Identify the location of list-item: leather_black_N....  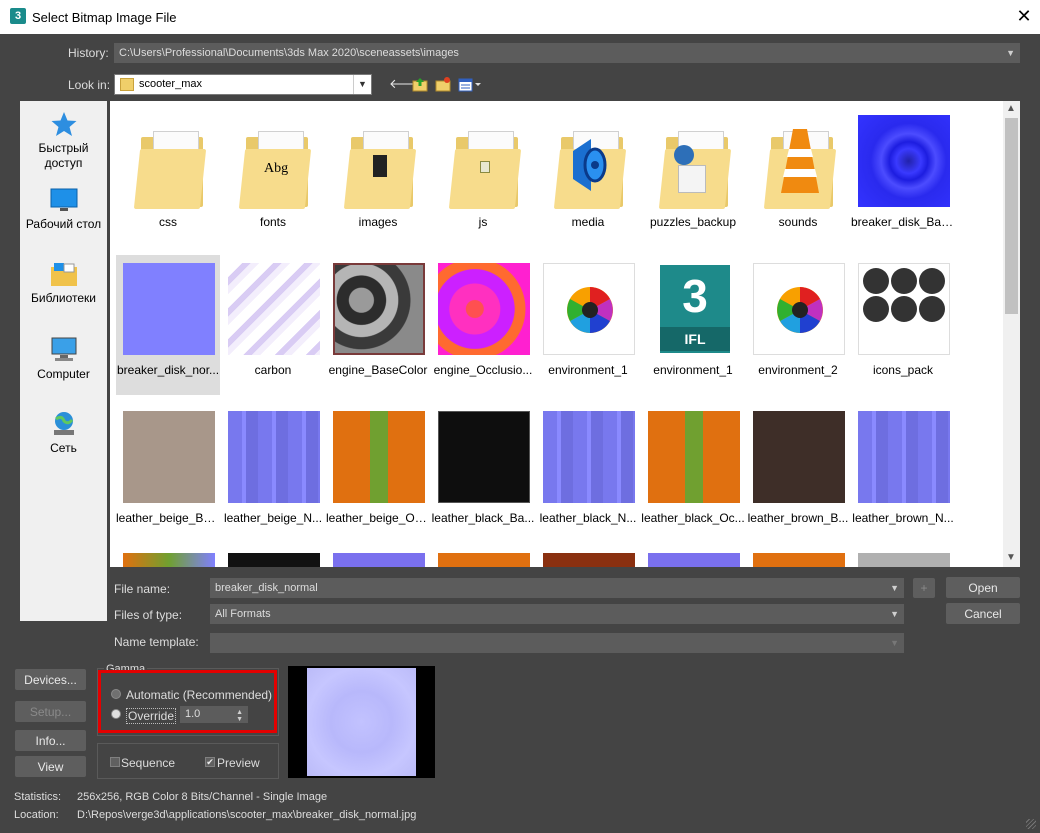
(588, 473).